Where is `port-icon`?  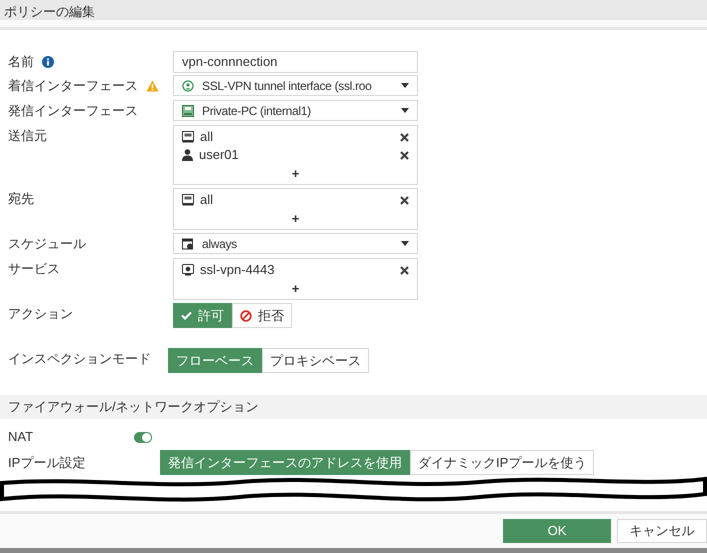
port-icon is located at coordinates (188, 110).